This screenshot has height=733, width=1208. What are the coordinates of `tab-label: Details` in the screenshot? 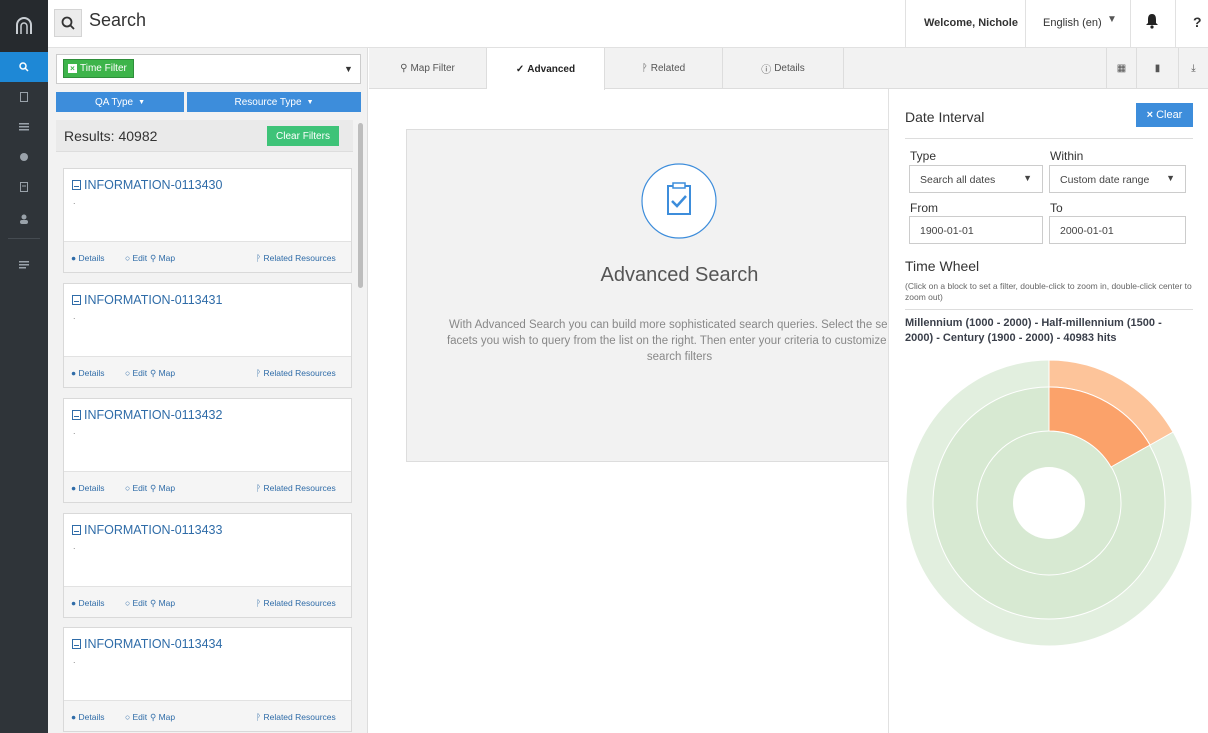 It's located at (789, 68).